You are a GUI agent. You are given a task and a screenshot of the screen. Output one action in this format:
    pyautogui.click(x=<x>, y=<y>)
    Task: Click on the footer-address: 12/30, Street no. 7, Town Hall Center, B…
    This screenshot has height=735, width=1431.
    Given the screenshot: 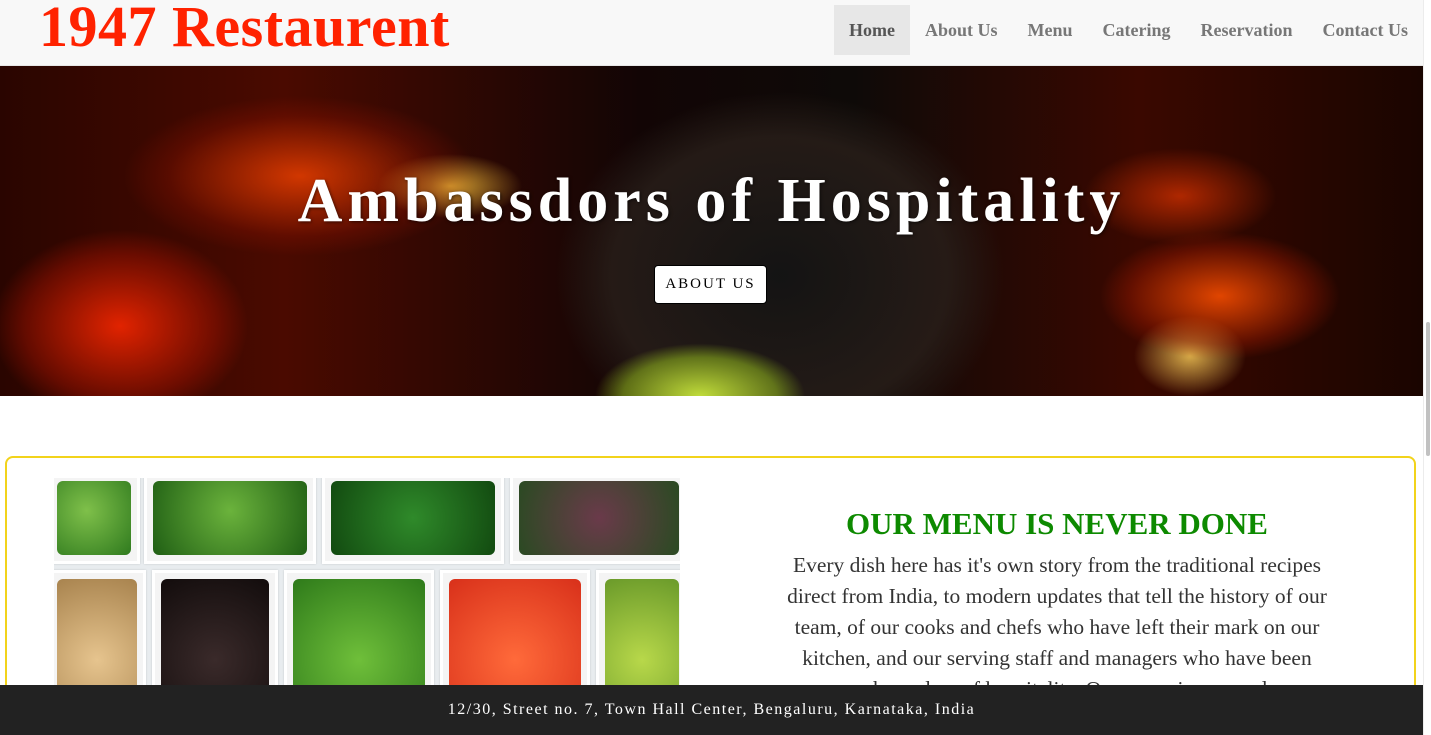 What is the action you would take?
    pyautogui.click(x=711, y=709)
    